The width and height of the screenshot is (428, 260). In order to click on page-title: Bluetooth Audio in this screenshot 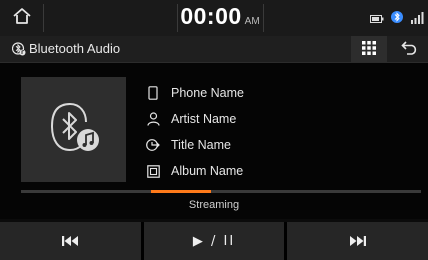, I will do `click(75, 48)`.